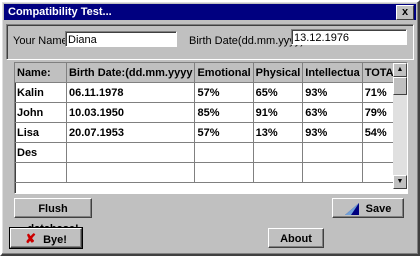  What do you see at coordinates (41, 73) in the screenshot?
I see `column-header-name: Name:` at bounding box center [41, 73].